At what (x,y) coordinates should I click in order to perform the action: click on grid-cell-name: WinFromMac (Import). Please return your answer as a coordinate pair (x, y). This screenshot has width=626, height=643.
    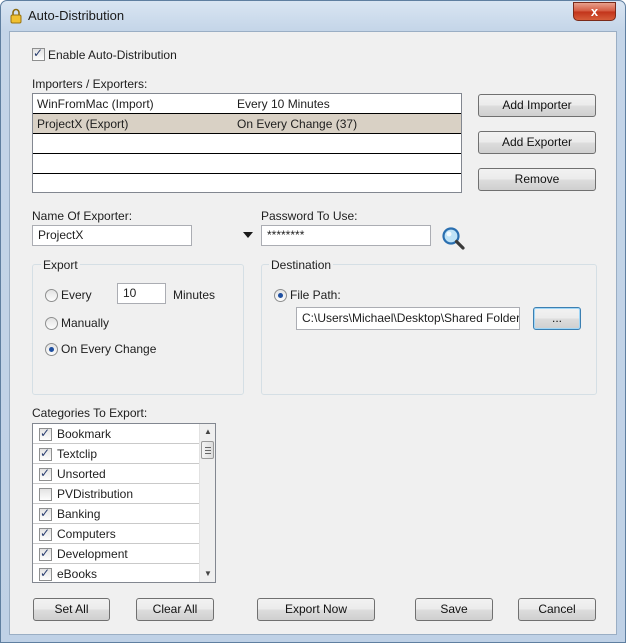
    Looking at the image, I should click on (95, 104).